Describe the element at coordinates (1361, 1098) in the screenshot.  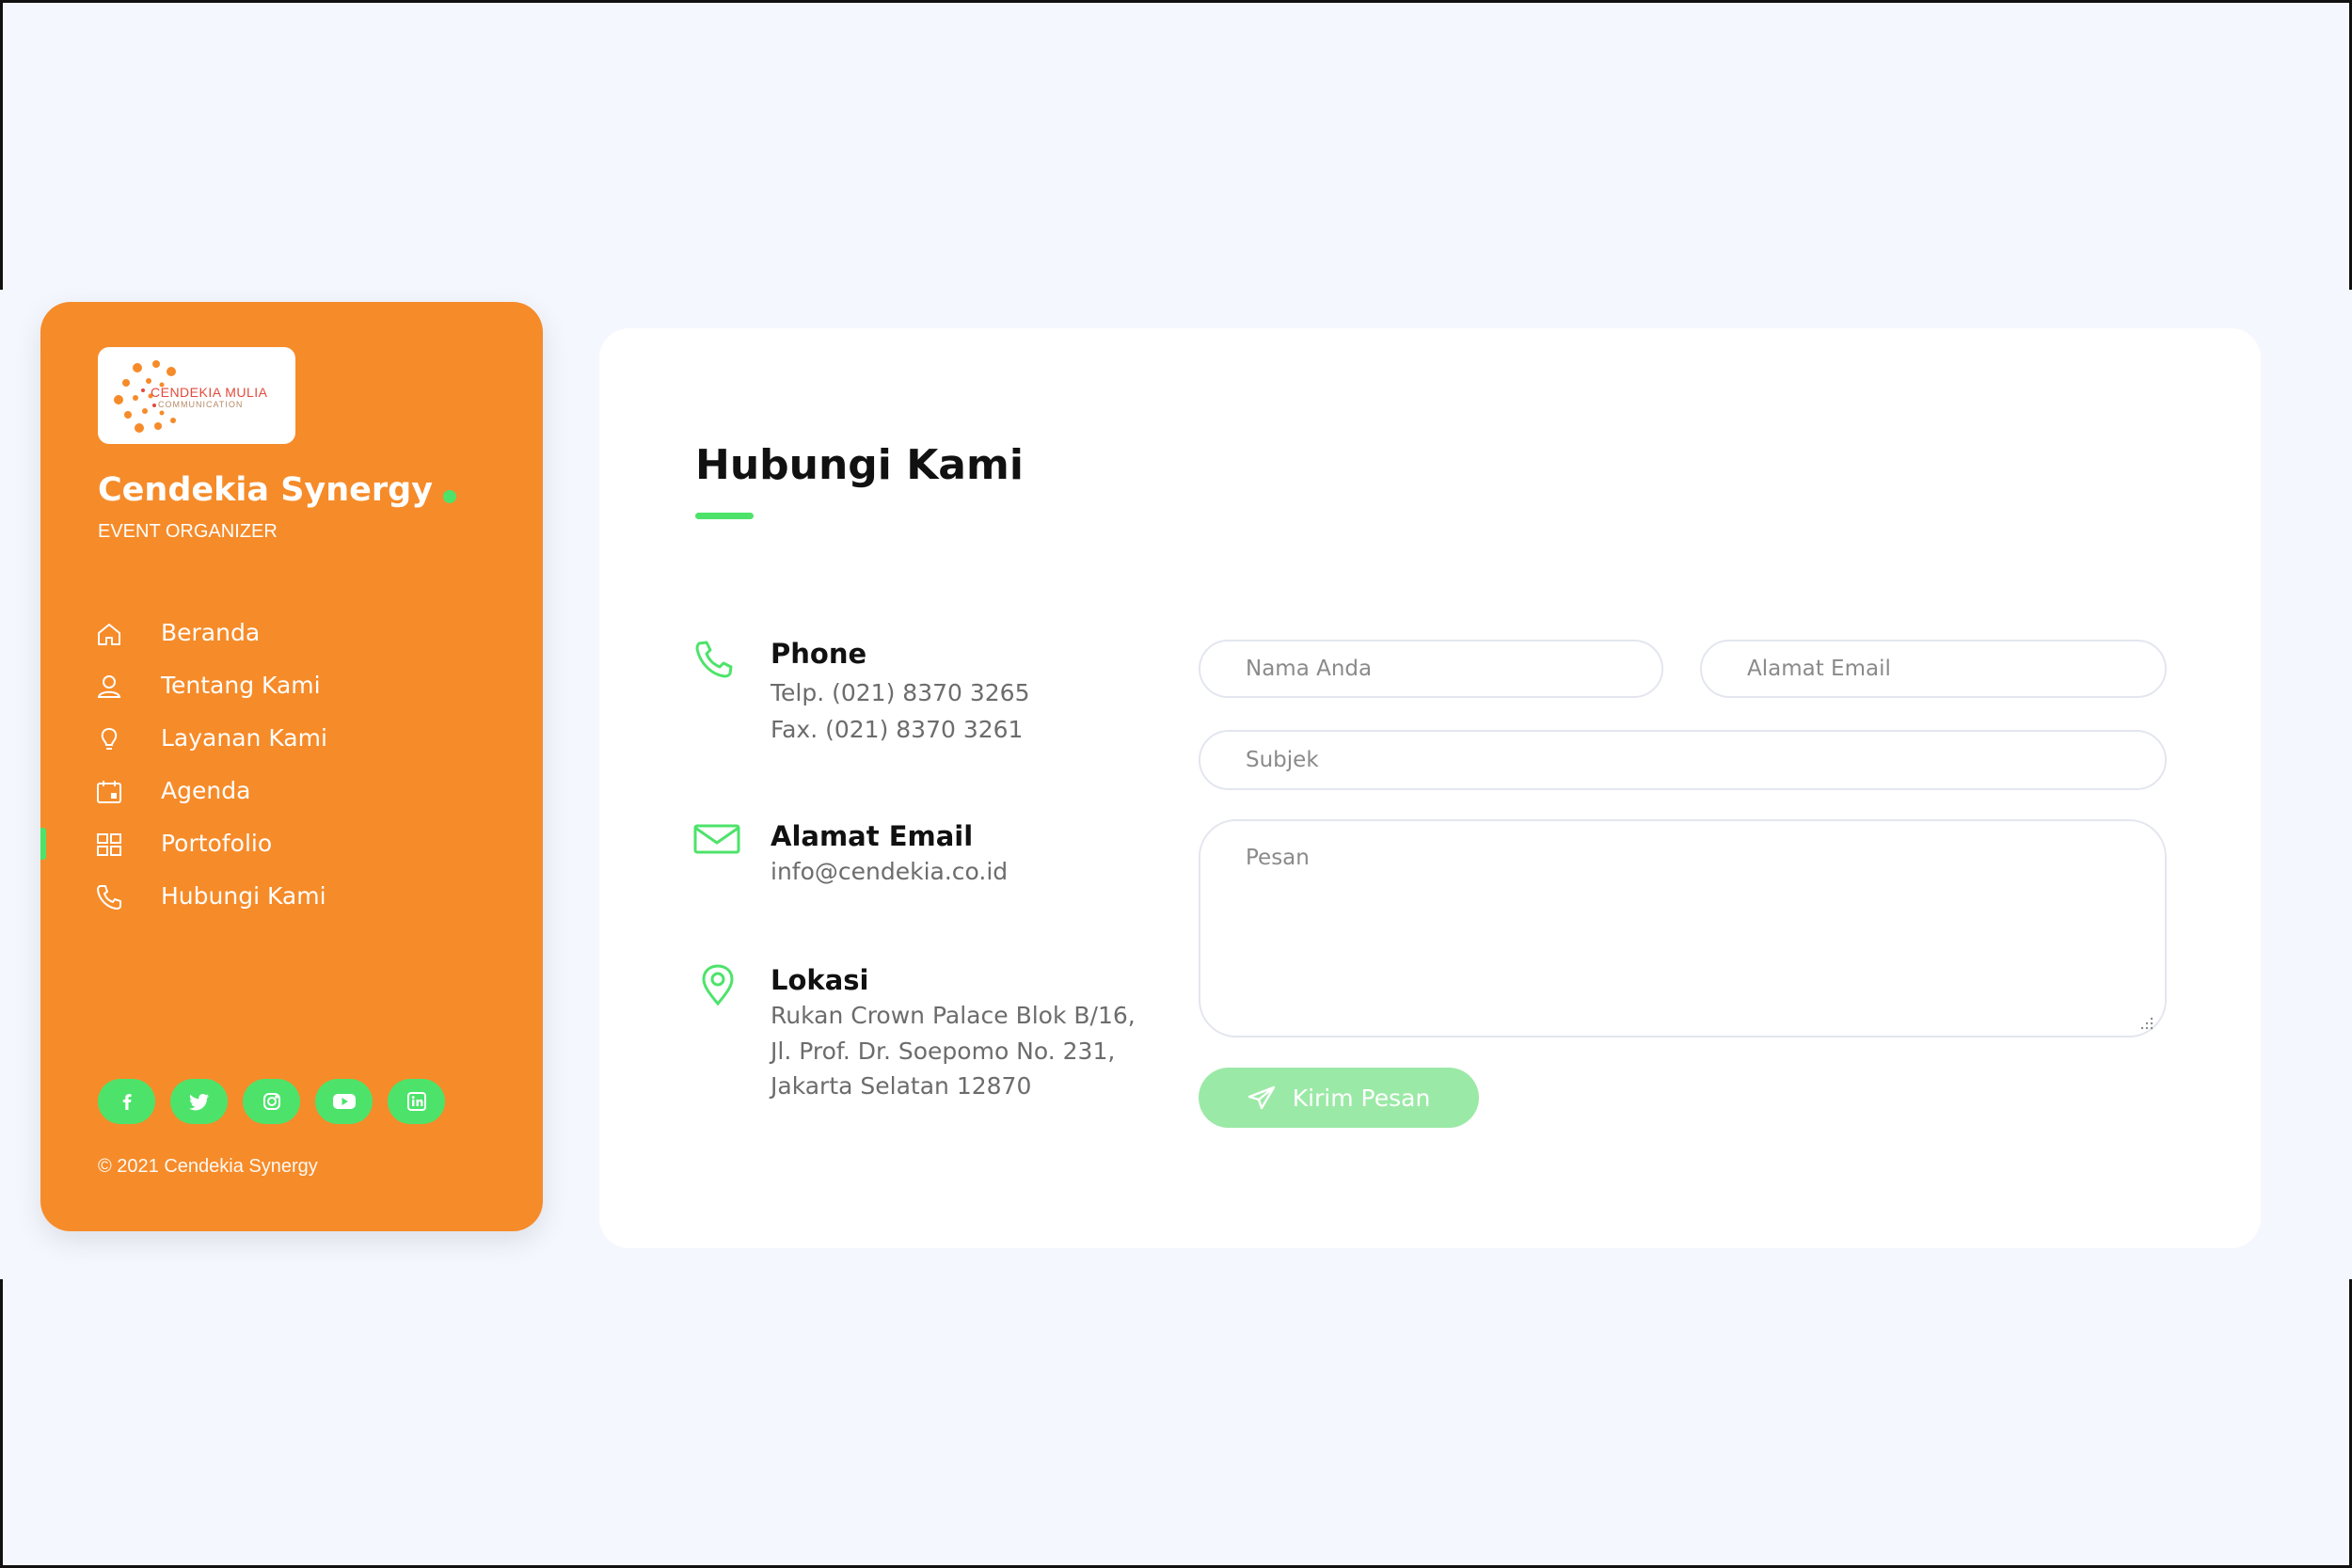
I see `send-button-label: Kirim Pesan` at that location.